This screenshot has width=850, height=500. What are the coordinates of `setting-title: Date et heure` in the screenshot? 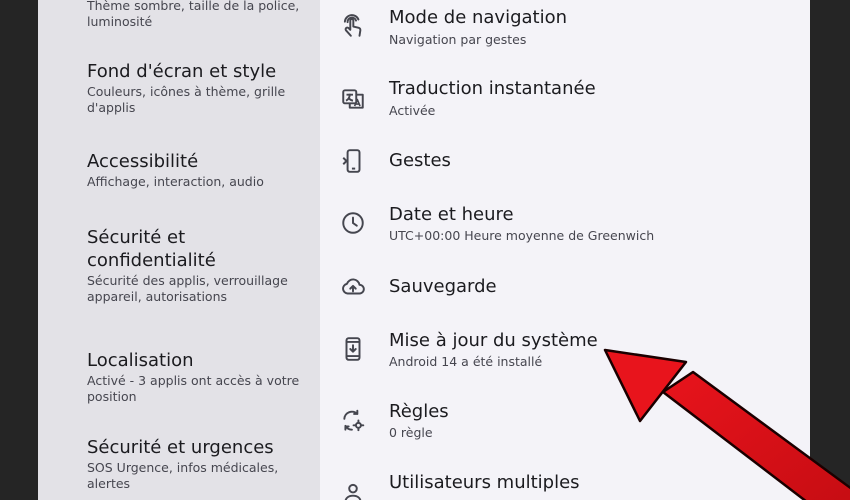 It's located at (451, 214).